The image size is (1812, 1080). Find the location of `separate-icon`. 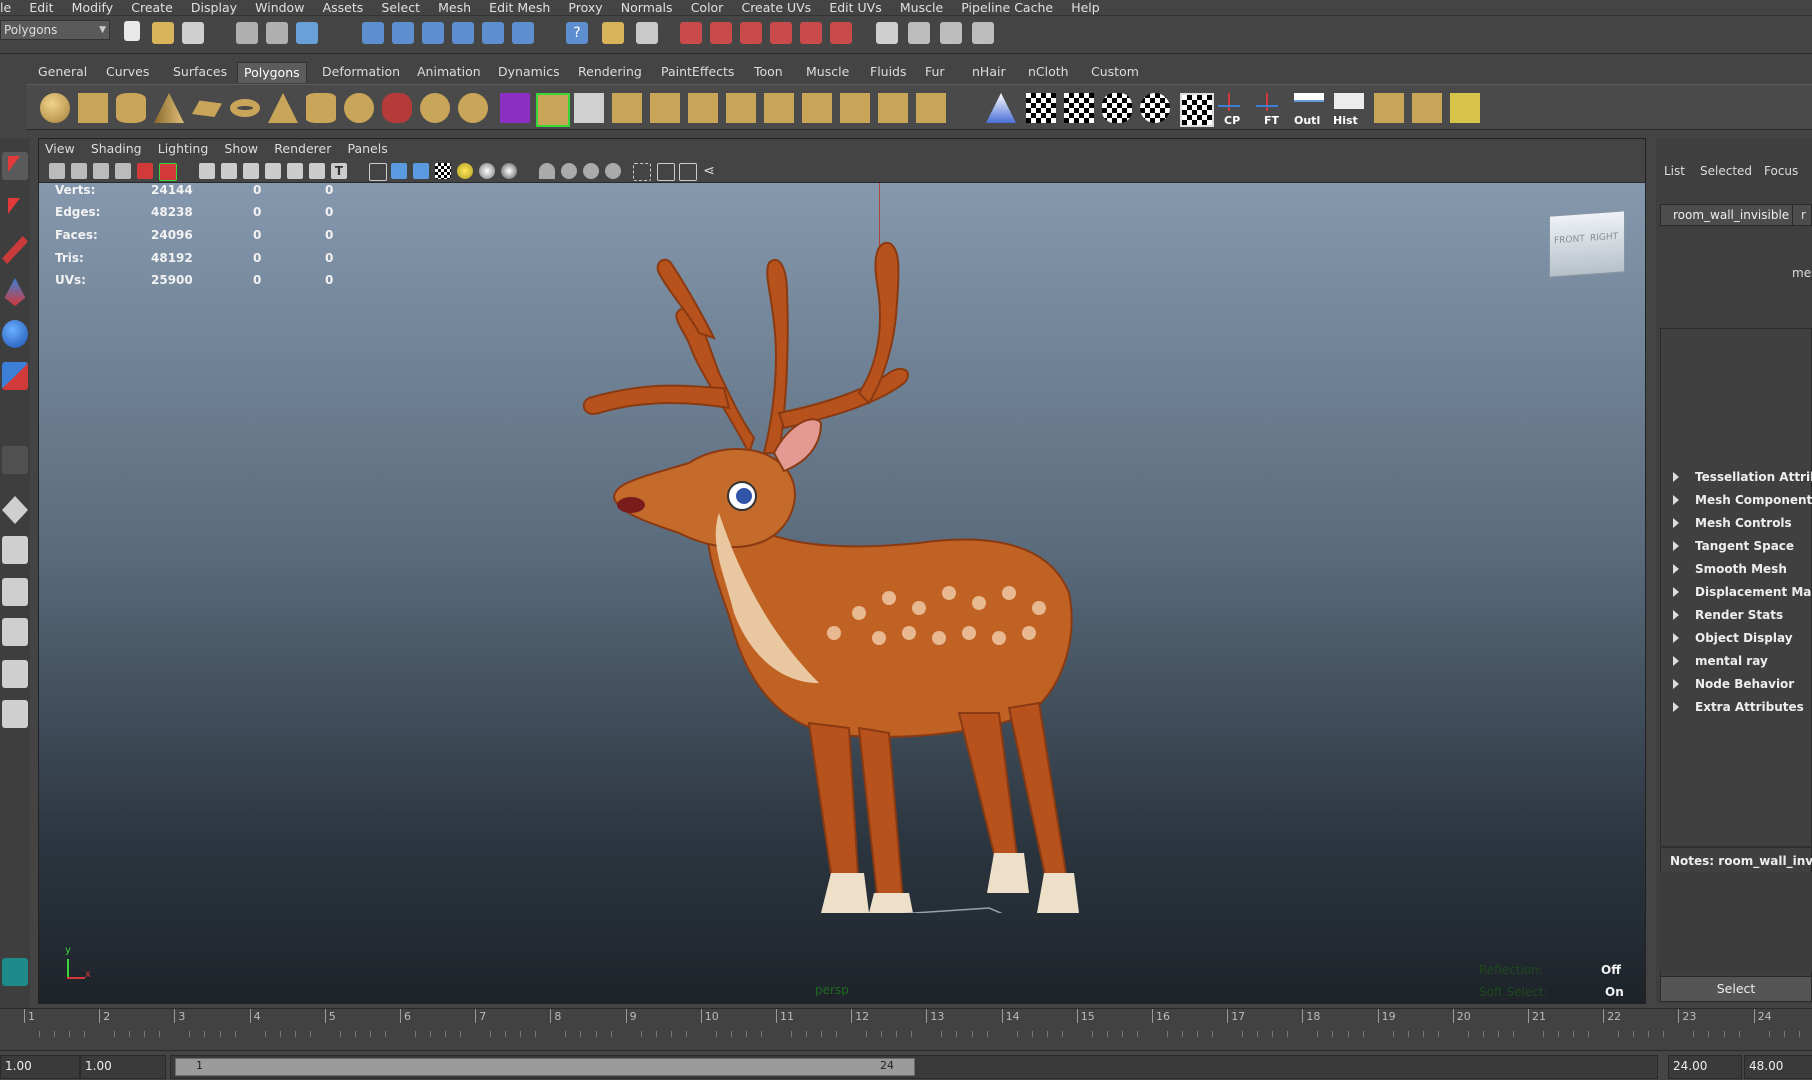

separate-icon is located at coordinates (435, 108).